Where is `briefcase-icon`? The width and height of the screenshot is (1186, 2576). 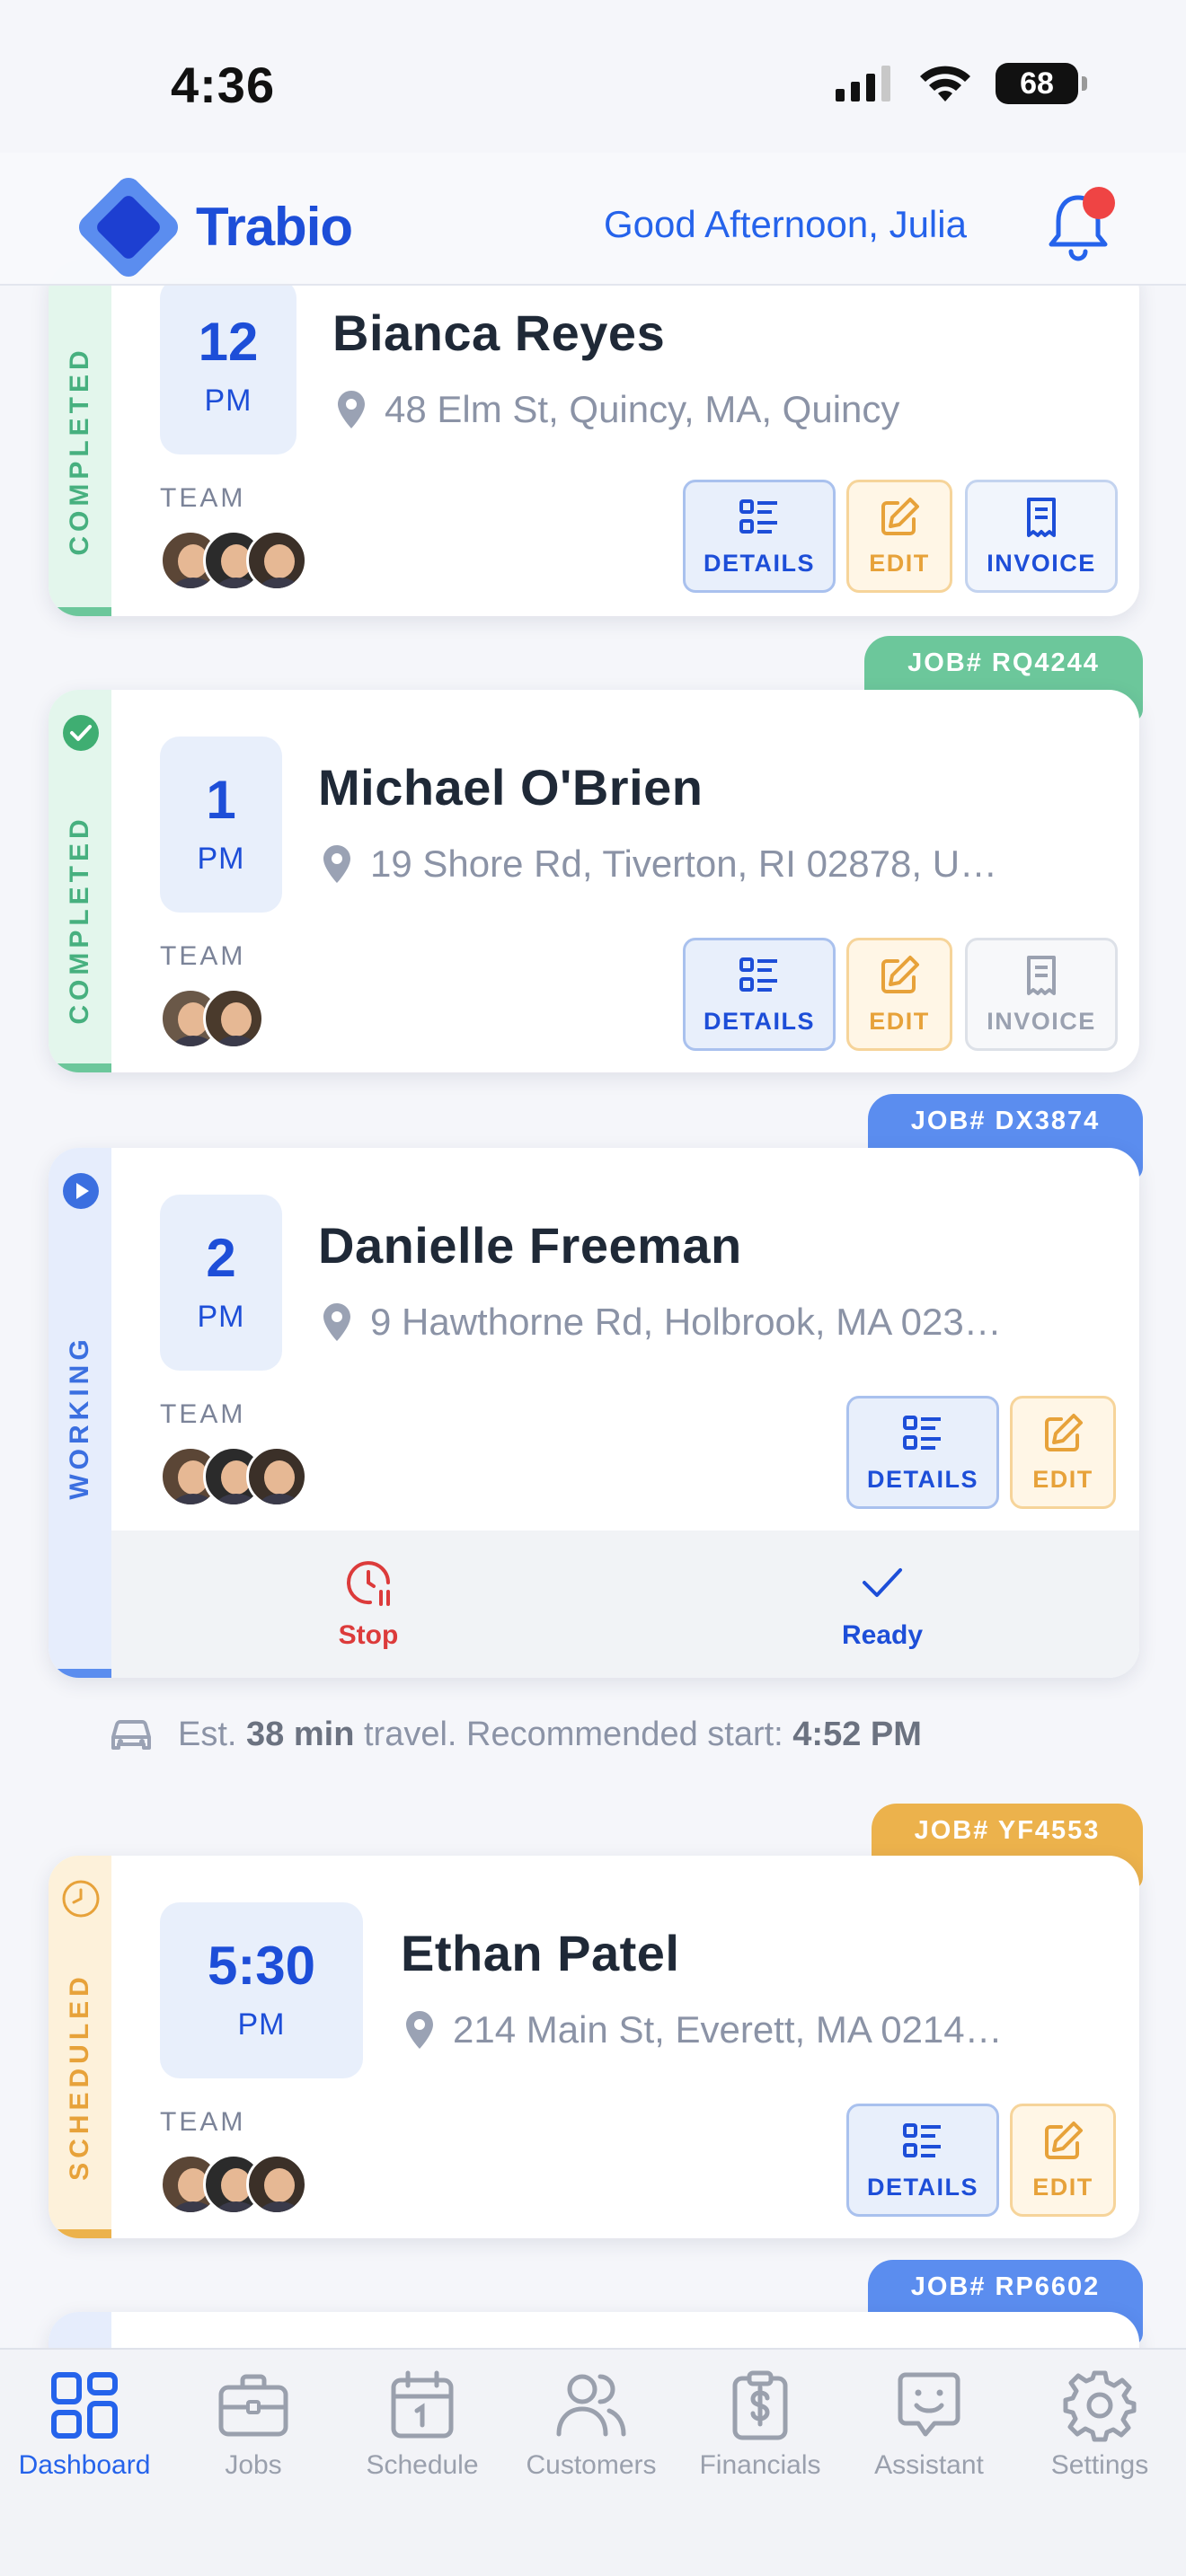
briefcase-icon is located at coordinates (253, 2405).